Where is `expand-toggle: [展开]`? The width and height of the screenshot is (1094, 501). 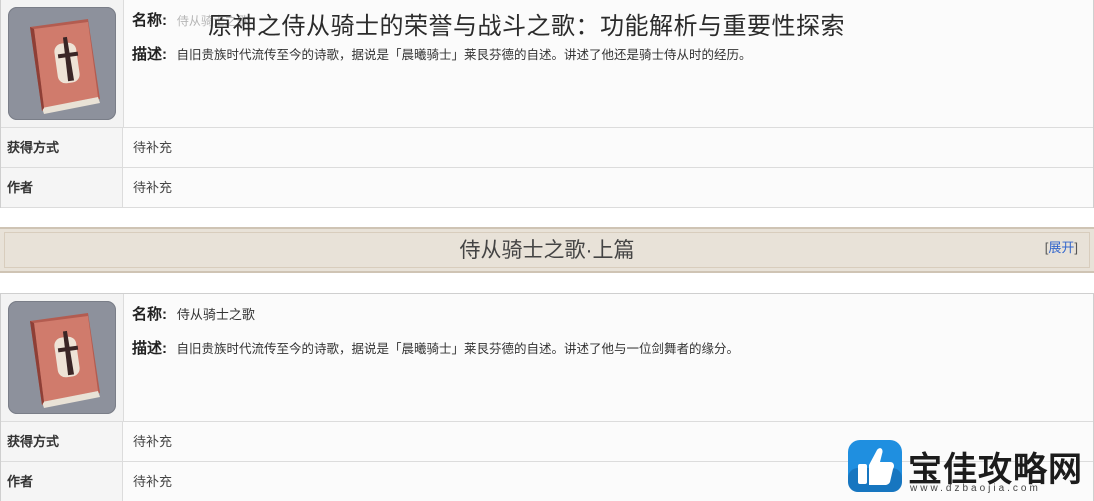
expand-toggle: [展开] is located at coordinates (1061, 246).